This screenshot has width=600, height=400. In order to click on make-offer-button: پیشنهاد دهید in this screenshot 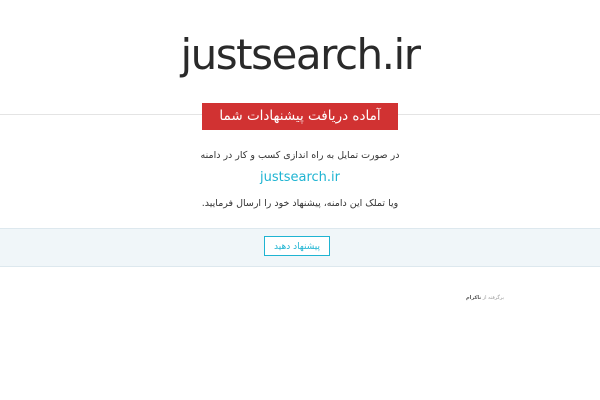, I will do `click(297, 246)`.